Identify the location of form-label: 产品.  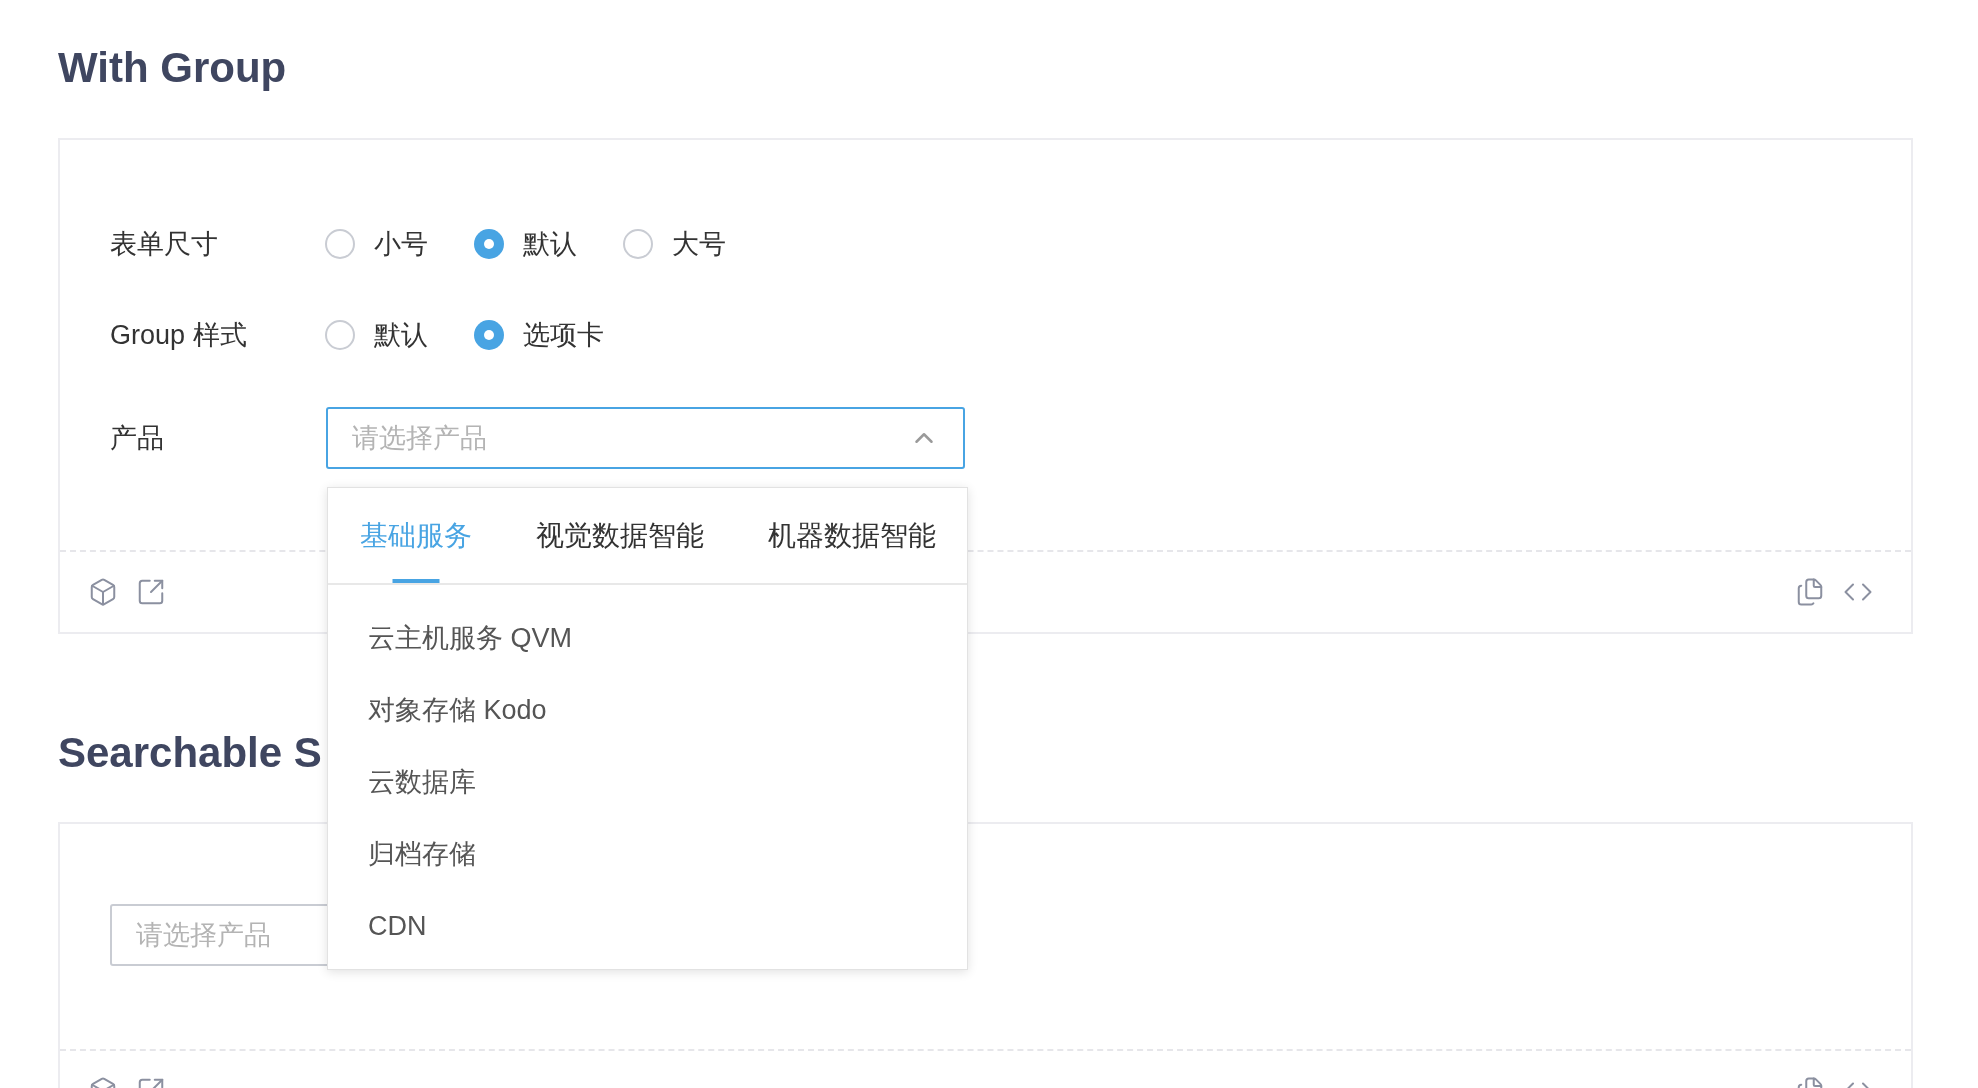
(137, 438).